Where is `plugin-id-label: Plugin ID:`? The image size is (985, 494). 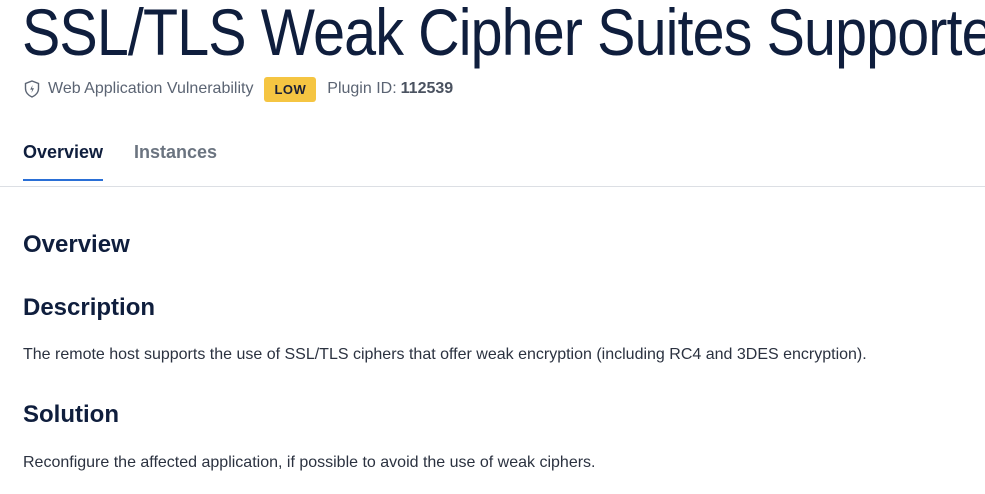 plugin-id-label: Plugin ID: is located at coordinates (362, 88).